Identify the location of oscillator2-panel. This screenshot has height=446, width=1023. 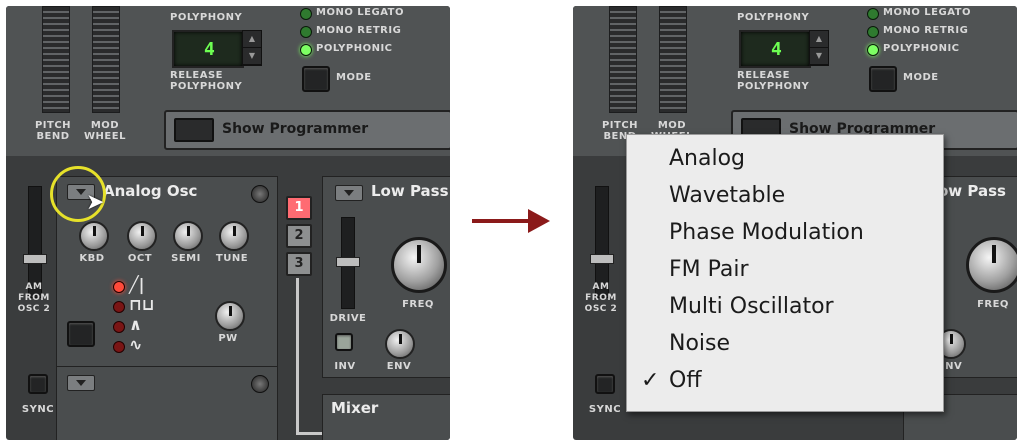
(167, 403).